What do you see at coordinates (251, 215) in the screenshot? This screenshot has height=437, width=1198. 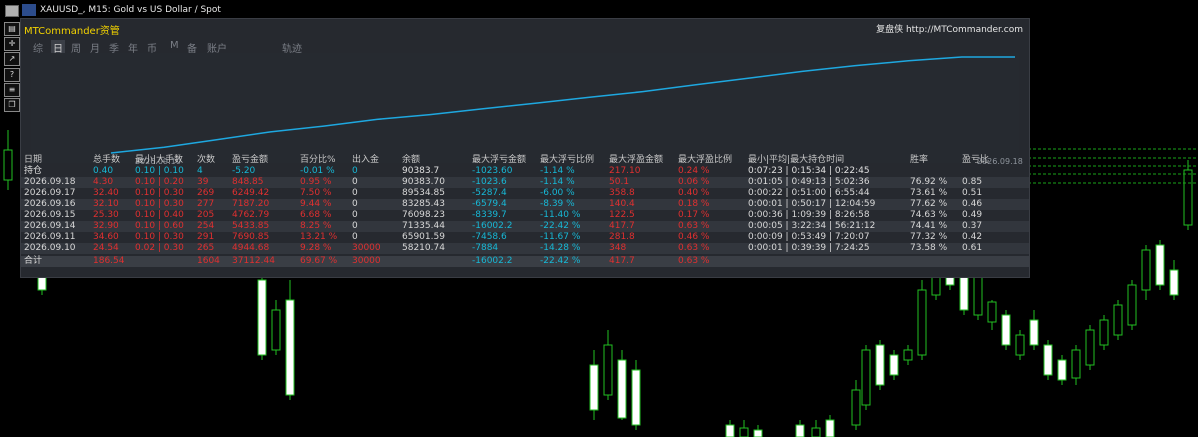 I see `cell-4: 4762.79` at bounding box center [251, 215].